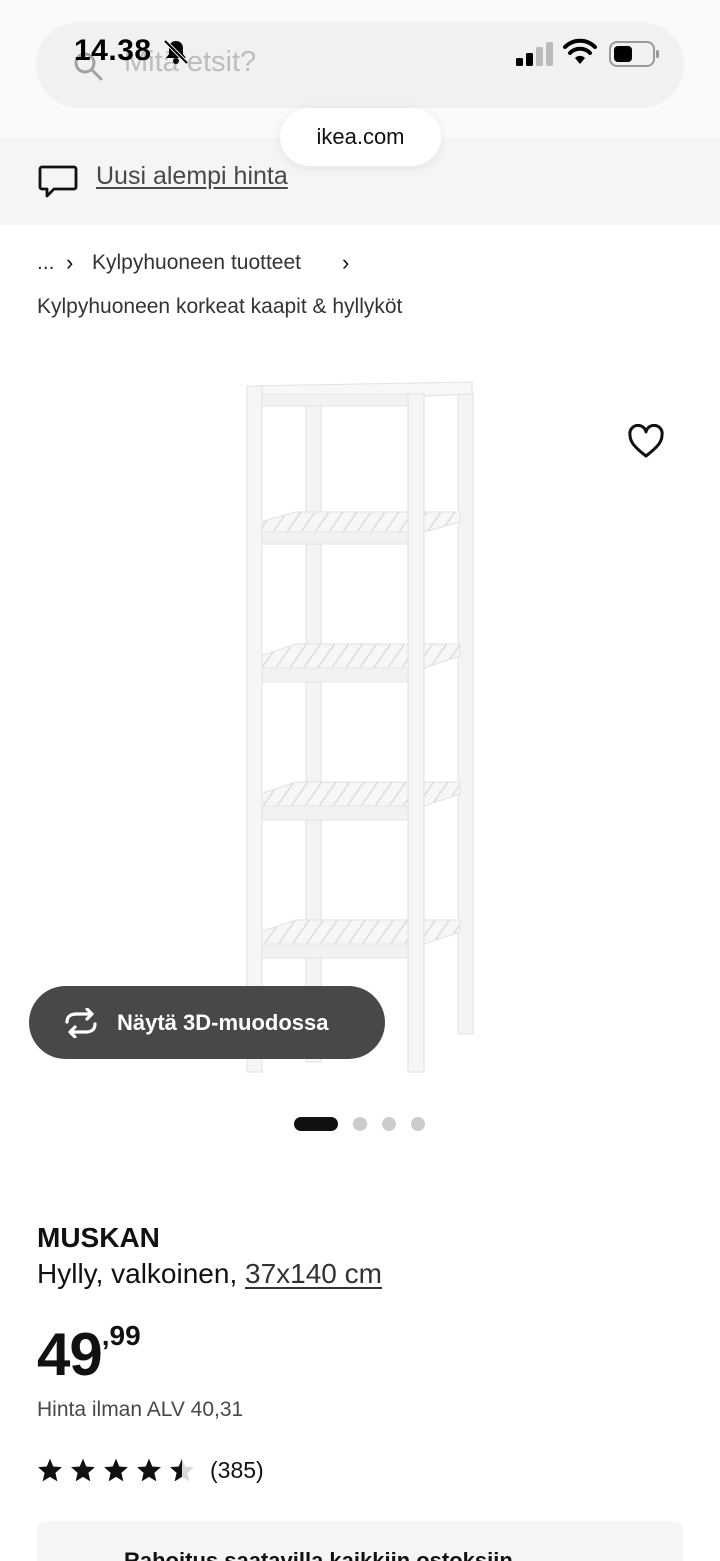 The image size is (720, 1561). I want to click on carousel-indicator, so click(367, 1124).